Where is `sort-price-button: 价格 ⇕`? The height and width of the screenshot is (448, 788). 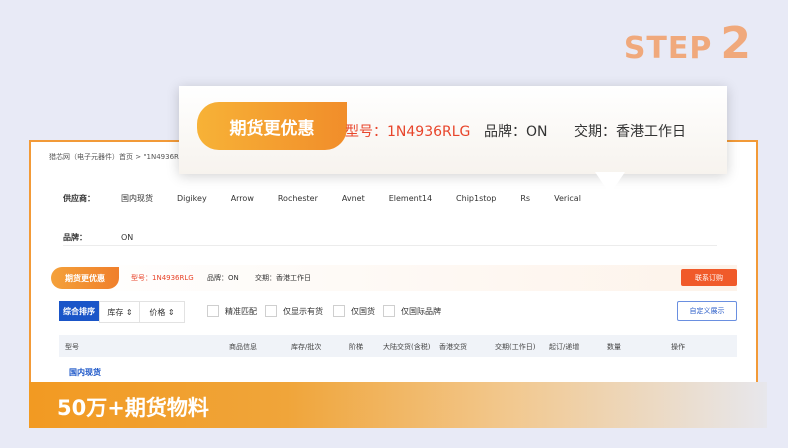
sort-price-button: 价格 ⇕ is located at coordinates (162, 312).